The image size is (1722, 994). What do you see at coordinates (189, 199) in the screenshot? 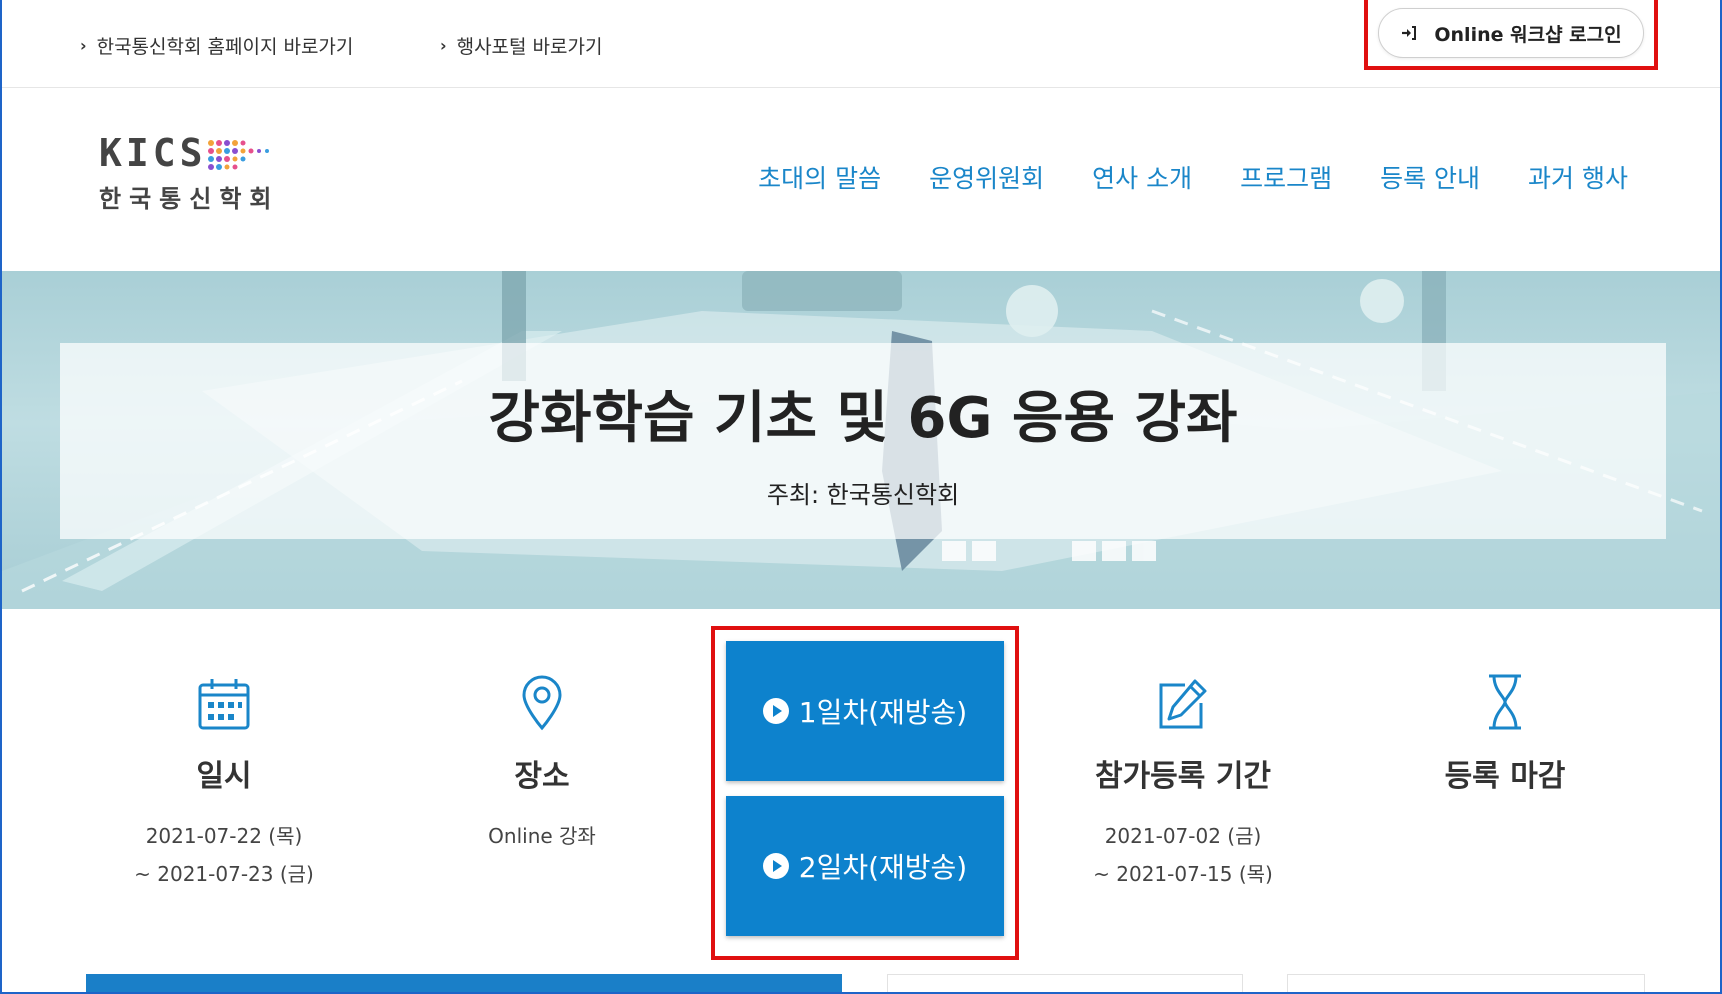
I see `logo-subtitle: 한국통신학회` at bounding box center [189, 199].